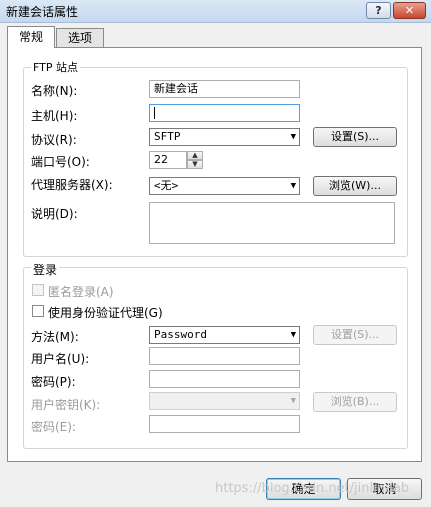  I want to click on method-select: Password ▼, so click(224, 335).